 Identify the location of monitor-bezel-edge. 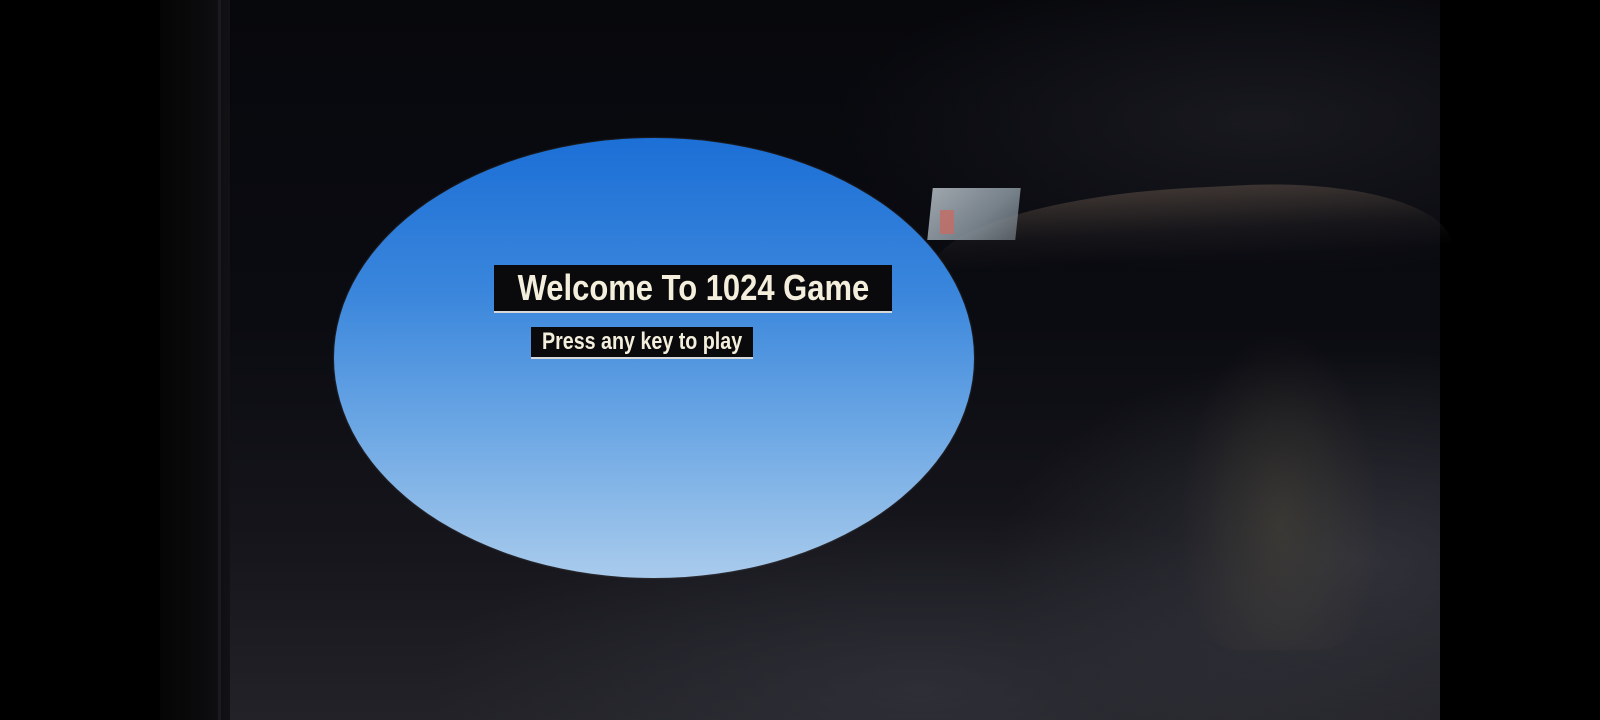
(219, 360).